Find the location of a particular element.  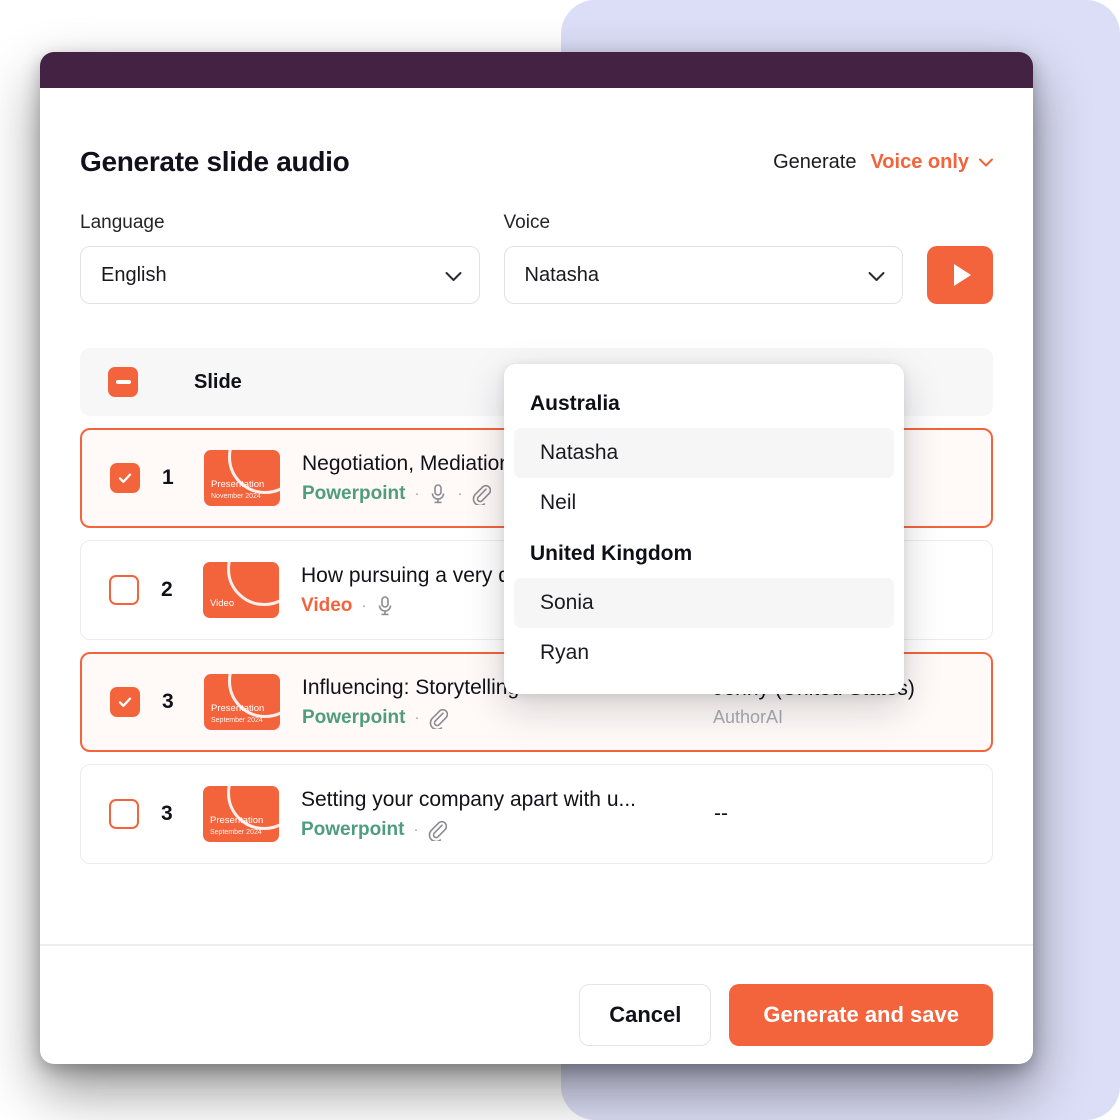

voice-select: Natasha is located at coordinates (703, 275).